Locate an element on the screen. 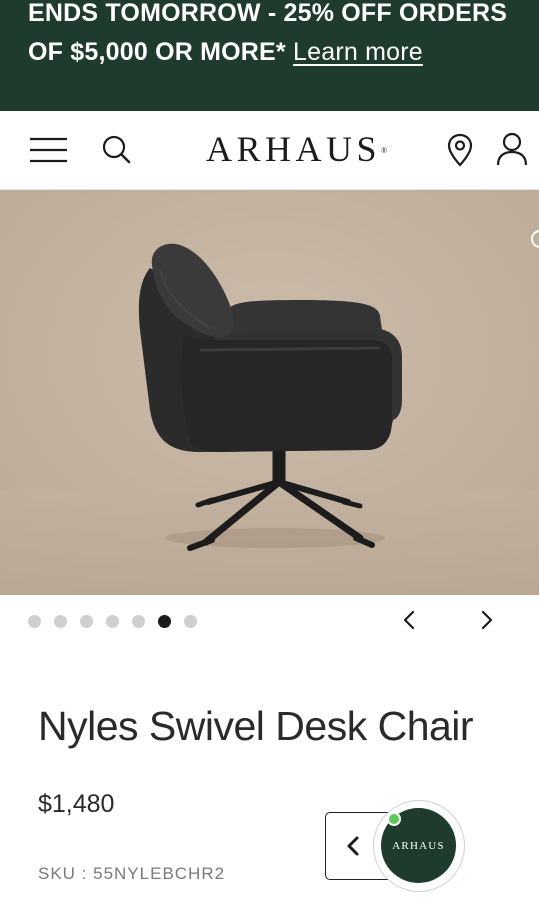 The image size is (539, 898). site-header: ARHAUS® is located at coordinates (269, 150).